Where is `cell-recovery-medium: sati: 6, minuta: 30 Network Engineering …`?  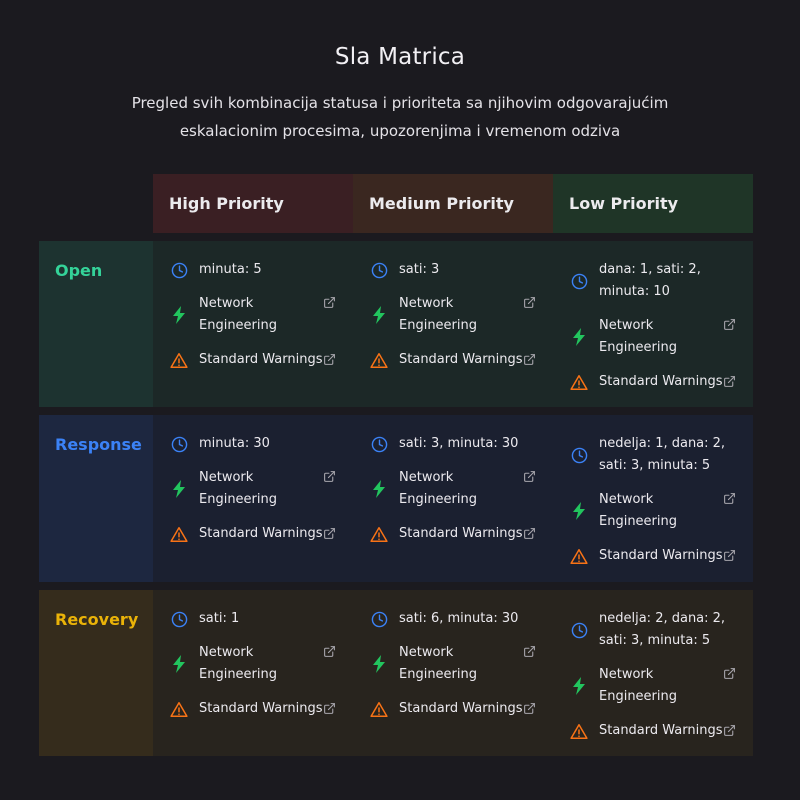
cell-recovery-medium: sati: 6, minuta: 30 Network Engineering … is located at coordinates (453, 673).